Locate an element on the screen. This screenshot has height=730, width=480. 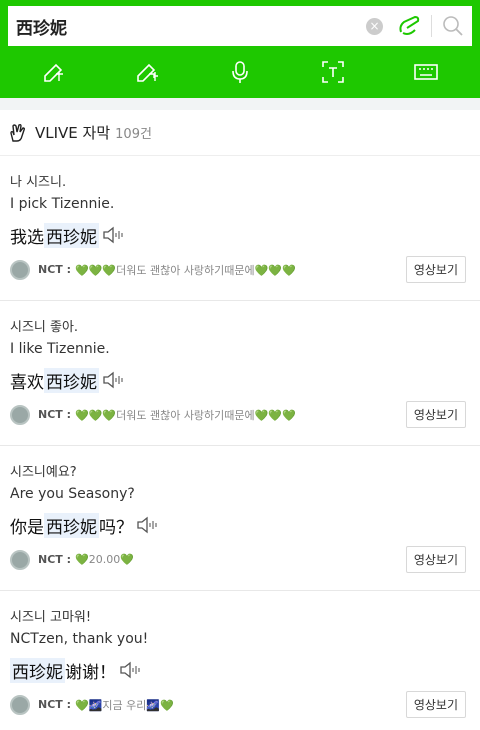
source-title: 💚🌌지금 우리🌌💚 is located at coordinates (124, 705).